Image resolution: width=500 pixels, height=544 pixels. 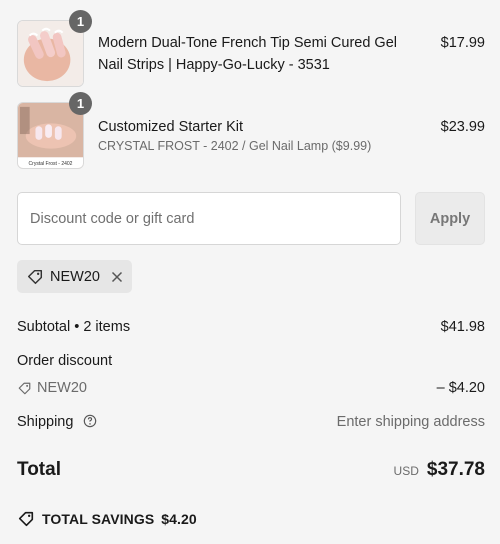 I want to click on applied-code-label: NEW20, so click(x=75, y=276).